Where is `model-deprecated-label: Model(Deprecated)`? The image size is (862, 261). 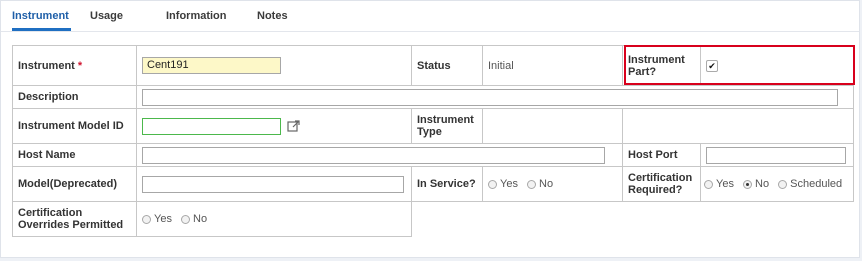 model-deprecated-label: Model(Deprecated) is located at coordinates (74, 184).